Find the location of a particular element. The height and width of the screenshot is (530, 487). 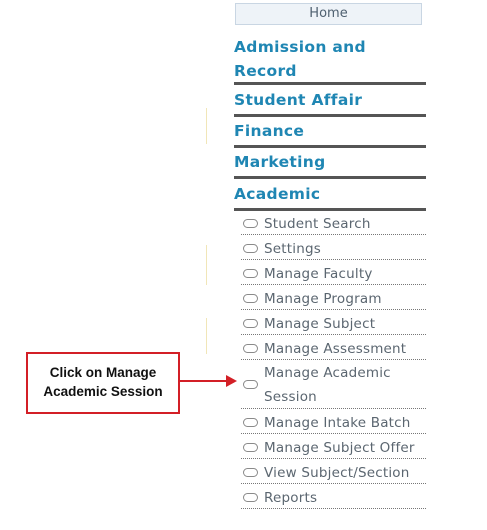

menu-item-view-subject-section: View Subject/Section is located at coordinates (333, 471).